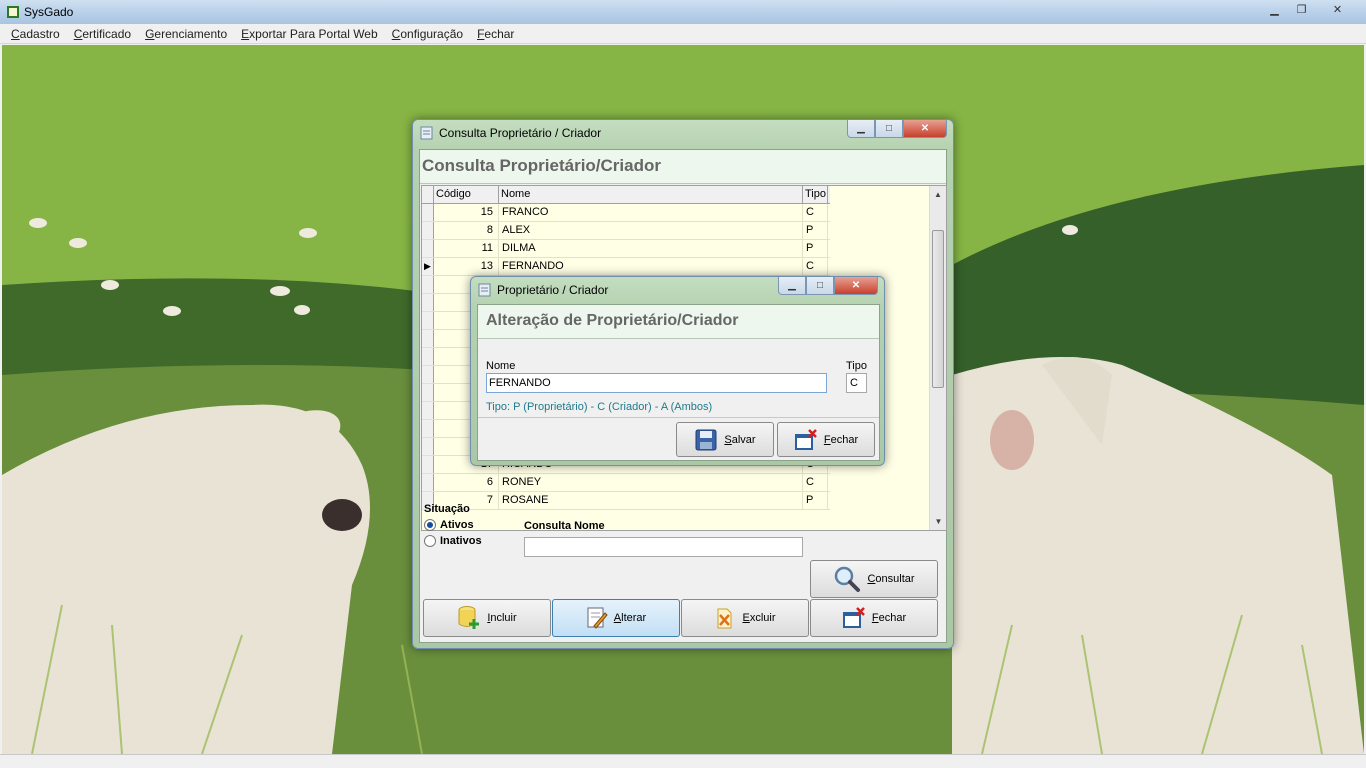  I want to click on scroll-down-icon: ▼, so click(938, 521).